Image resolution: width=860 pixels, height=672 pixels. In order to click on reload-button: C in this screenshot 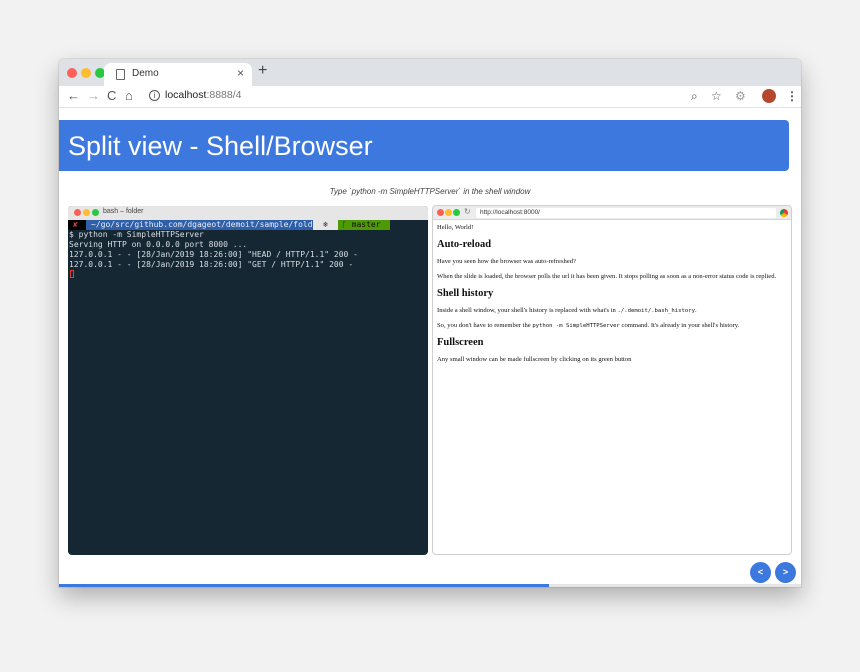, I will do `click(111, 96)`.